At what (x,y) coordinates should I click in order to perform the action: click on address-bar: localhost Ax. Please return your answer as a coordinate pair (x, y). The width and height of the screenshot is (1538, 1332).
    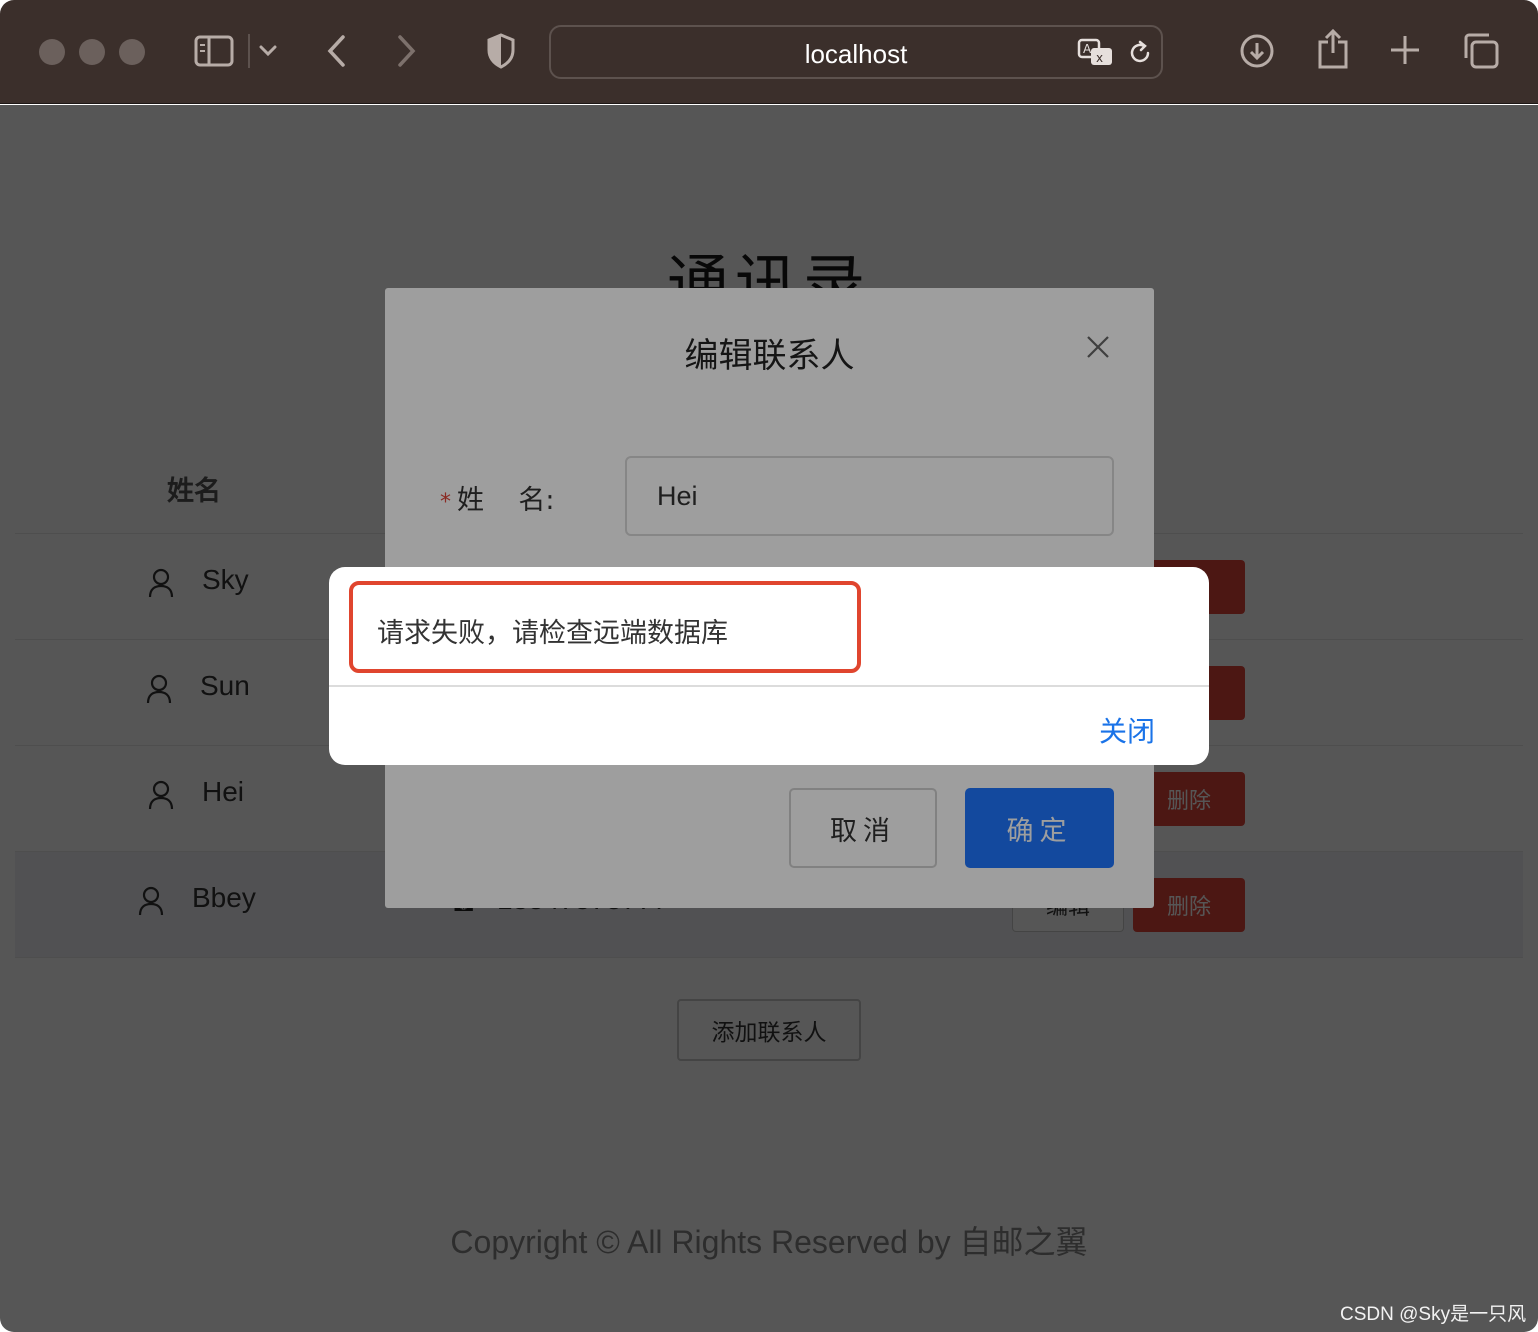
    Looking at the image, I should click on (856, 52).